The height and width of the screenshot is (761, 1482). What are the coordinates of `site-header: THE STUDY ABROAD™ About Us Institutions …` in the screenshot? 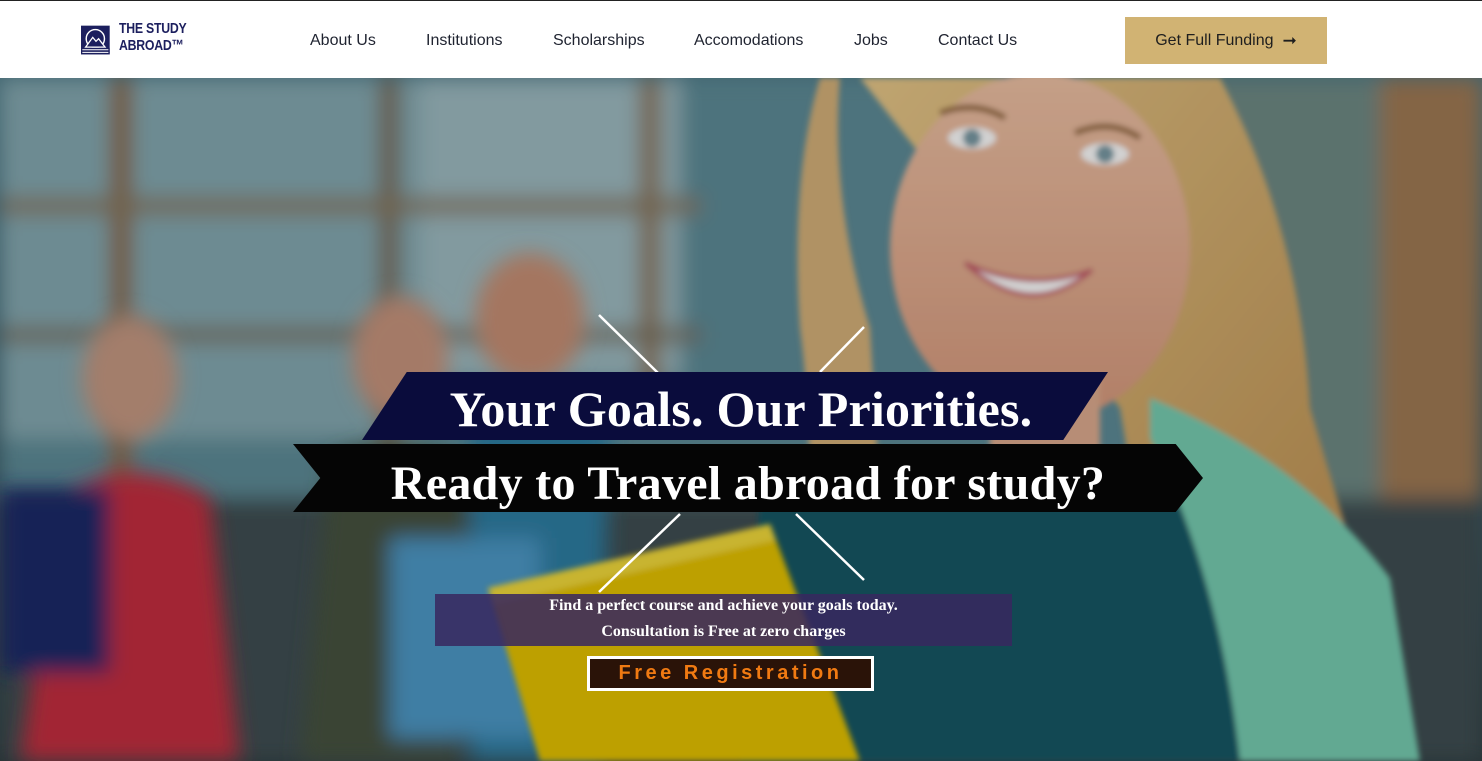 It's located at (741, 39).